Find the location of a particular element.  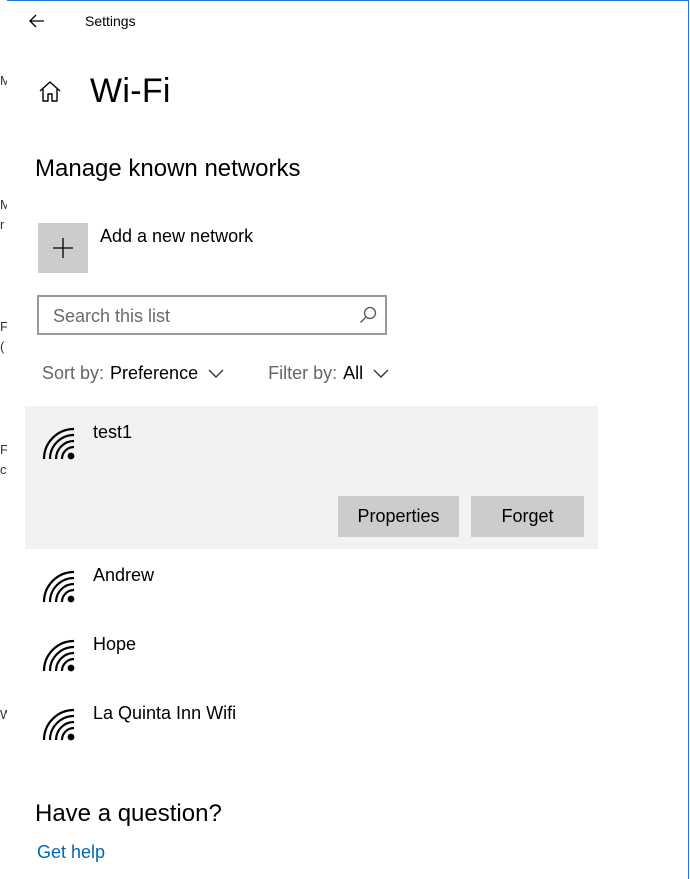

network-name: Hope is located at coordinates (115, 644).